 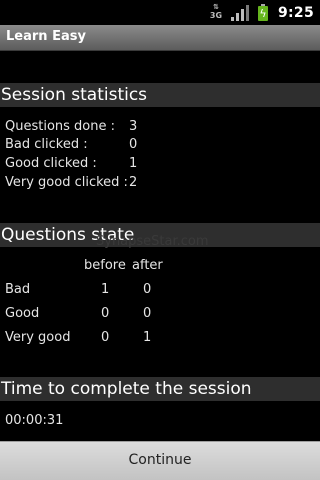 What do you see at coordinates (160, 12) in the screenshot?
I see `status-bar: ⇅ 3G ϟ 9:25` at bounding box center [160, 12].